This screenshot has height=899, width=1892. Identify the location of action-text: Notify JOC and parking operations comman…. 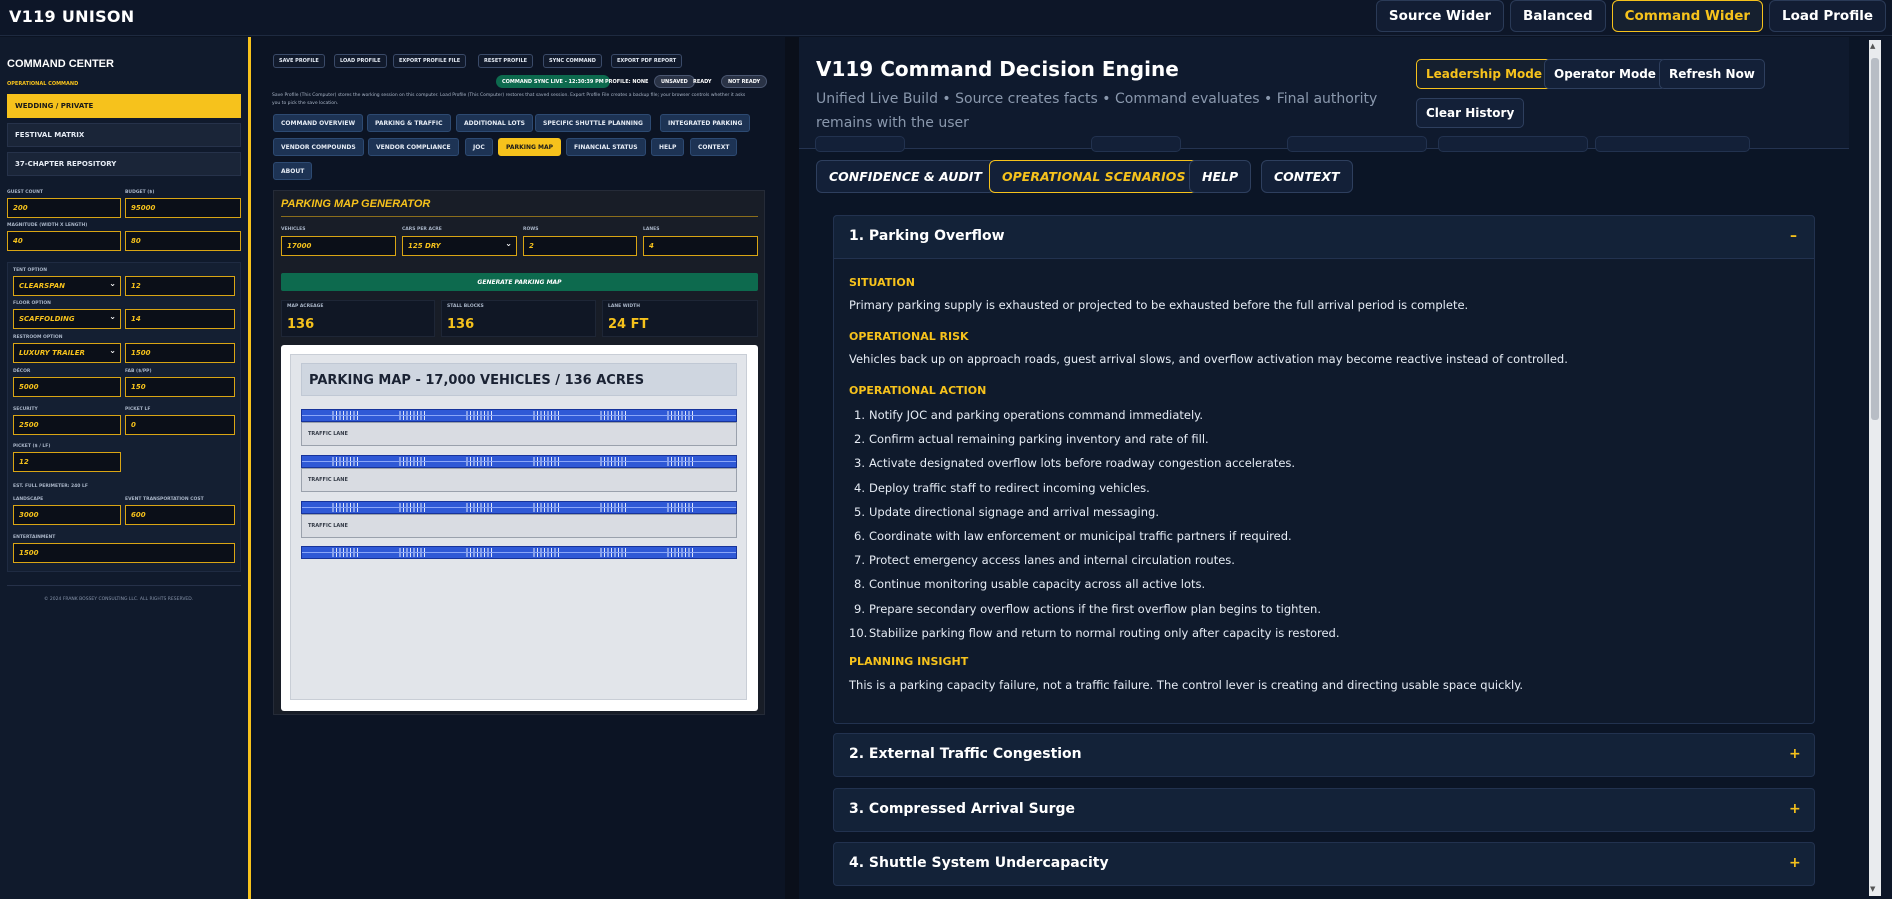
(1036, 415).